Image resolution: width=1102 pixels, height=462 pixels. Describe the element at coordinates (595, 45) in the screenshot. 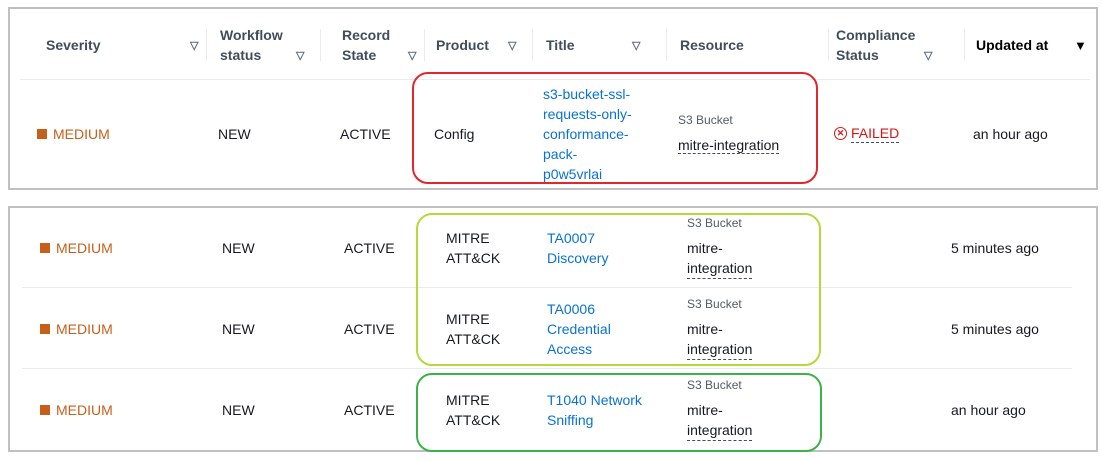

I see `header-title: Title ▽` at that location.